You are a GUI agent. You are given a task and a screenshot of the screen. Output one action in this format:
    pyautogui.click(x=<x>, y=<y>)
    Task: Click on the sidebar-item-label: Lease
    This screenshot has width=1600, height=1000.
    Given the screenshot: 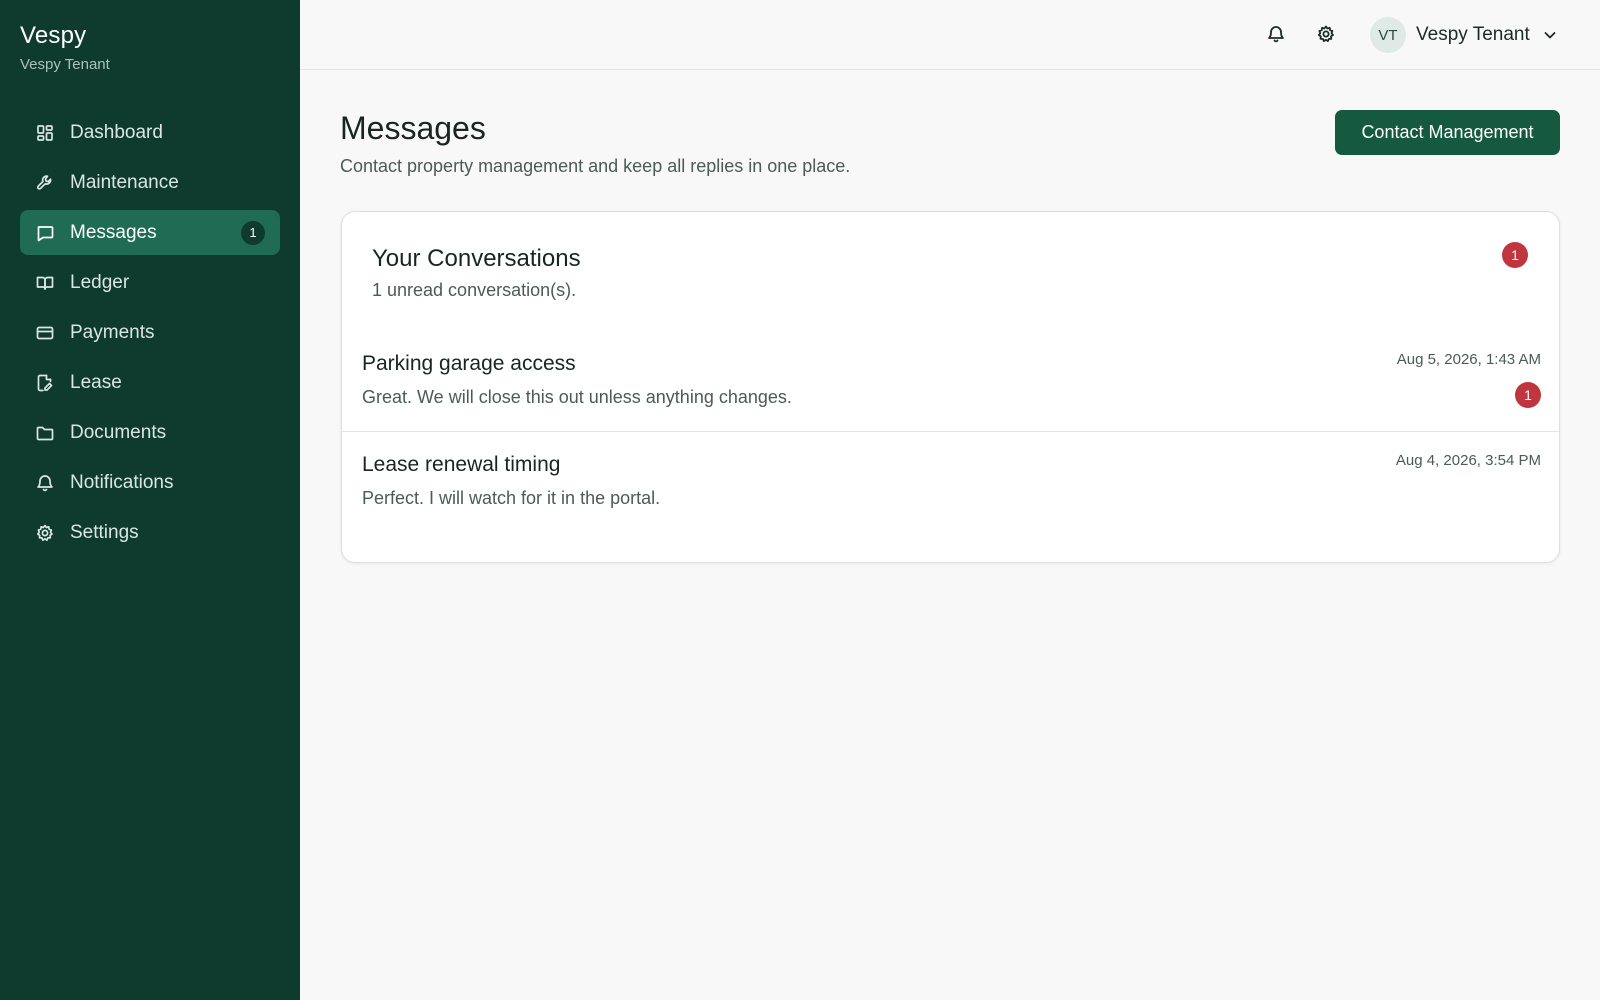 What is the action you would take?
    pyautogui.click(x=96, y=382)
    